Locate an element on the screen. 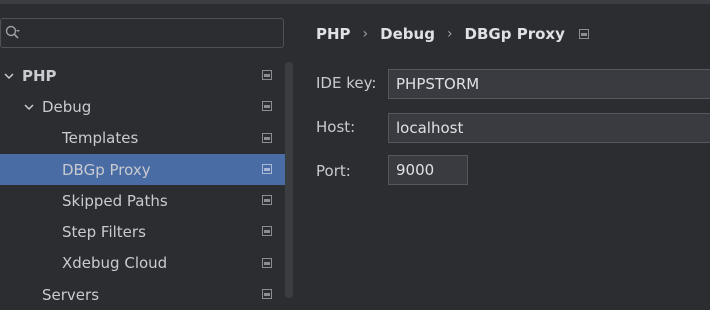 The image size is (710, 310). tree-item-dbgp-proxy: DBGp Proxy is located at coordinates (145, 169).